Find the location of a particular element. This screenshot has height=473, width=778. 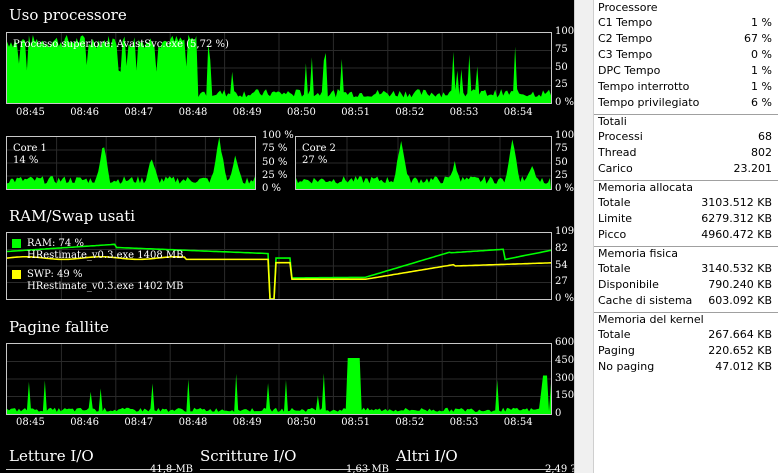

stats-row: Cache di sistema 603.092 KB is located at coordinates (686, 301).